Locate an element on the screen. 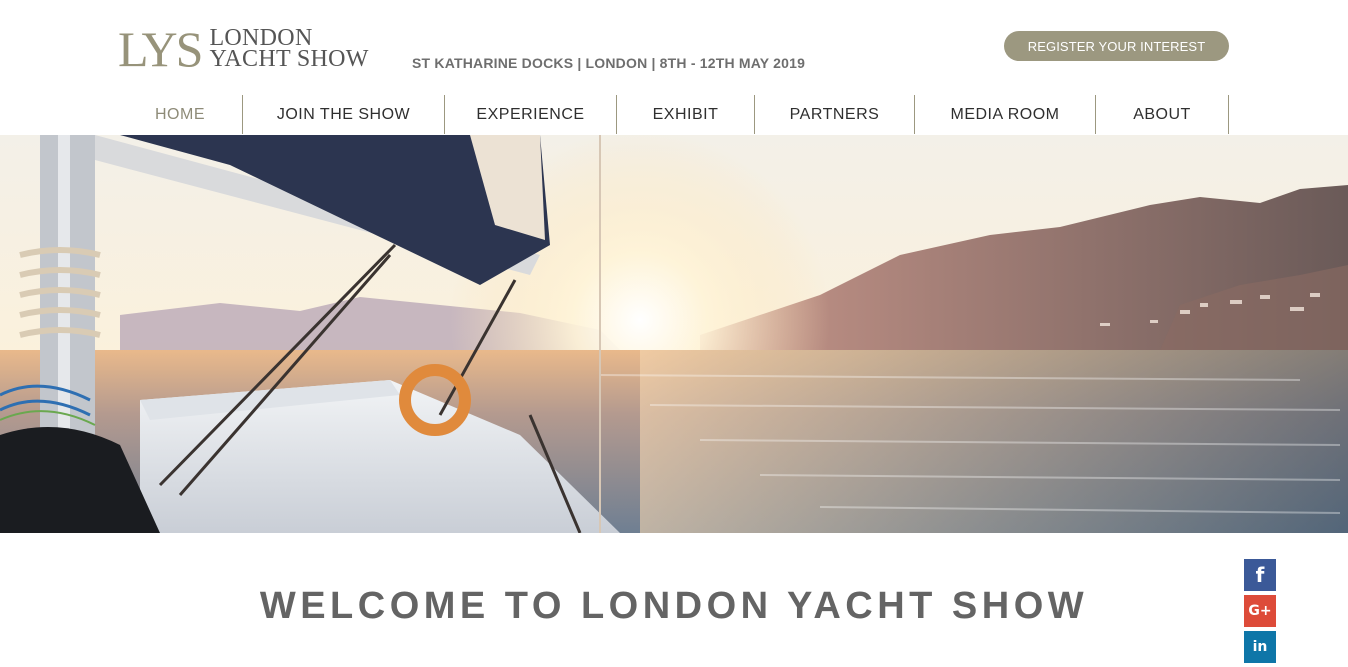  nav-item-exhibit: EXHIBIT is located at coordinates (686, 114).